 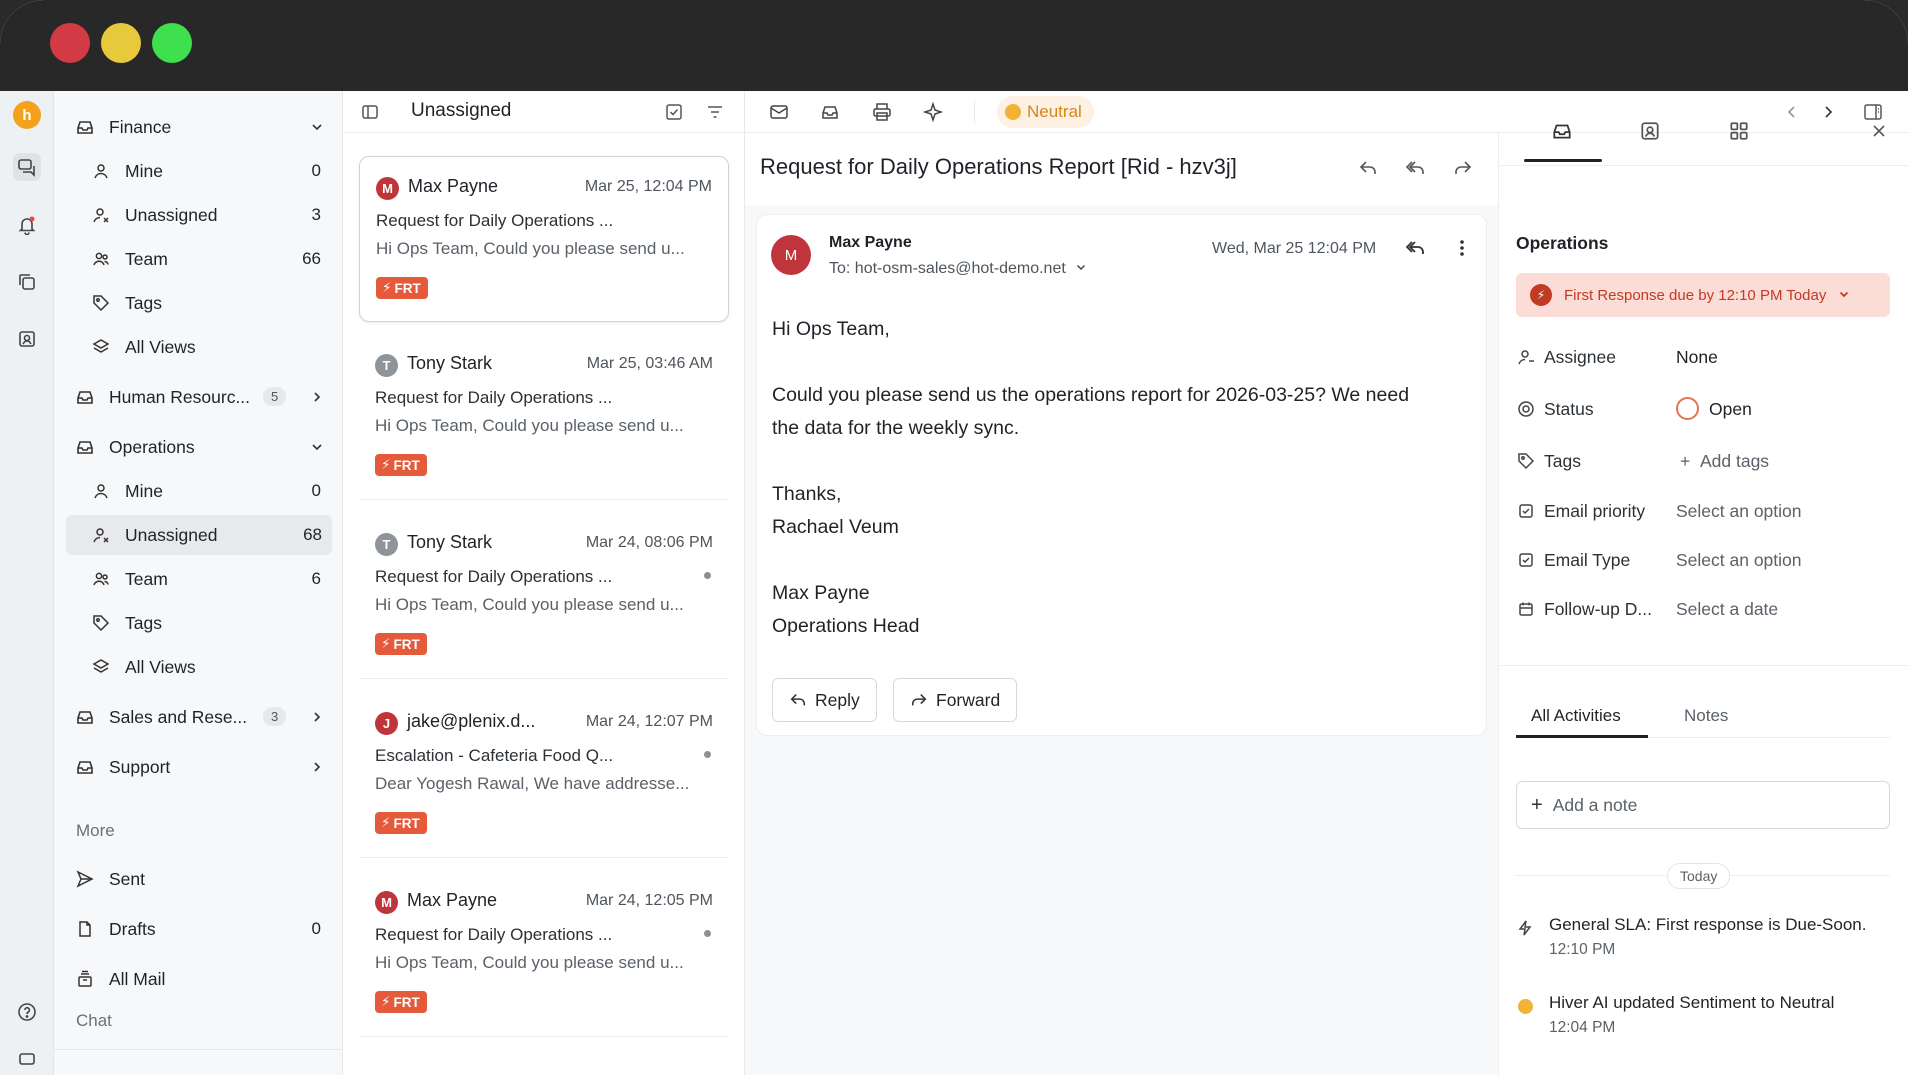 What do you see at coordinates (1368, 168) in the screenshot?
I see `reply-icon` at bounding box center [1368, 168].